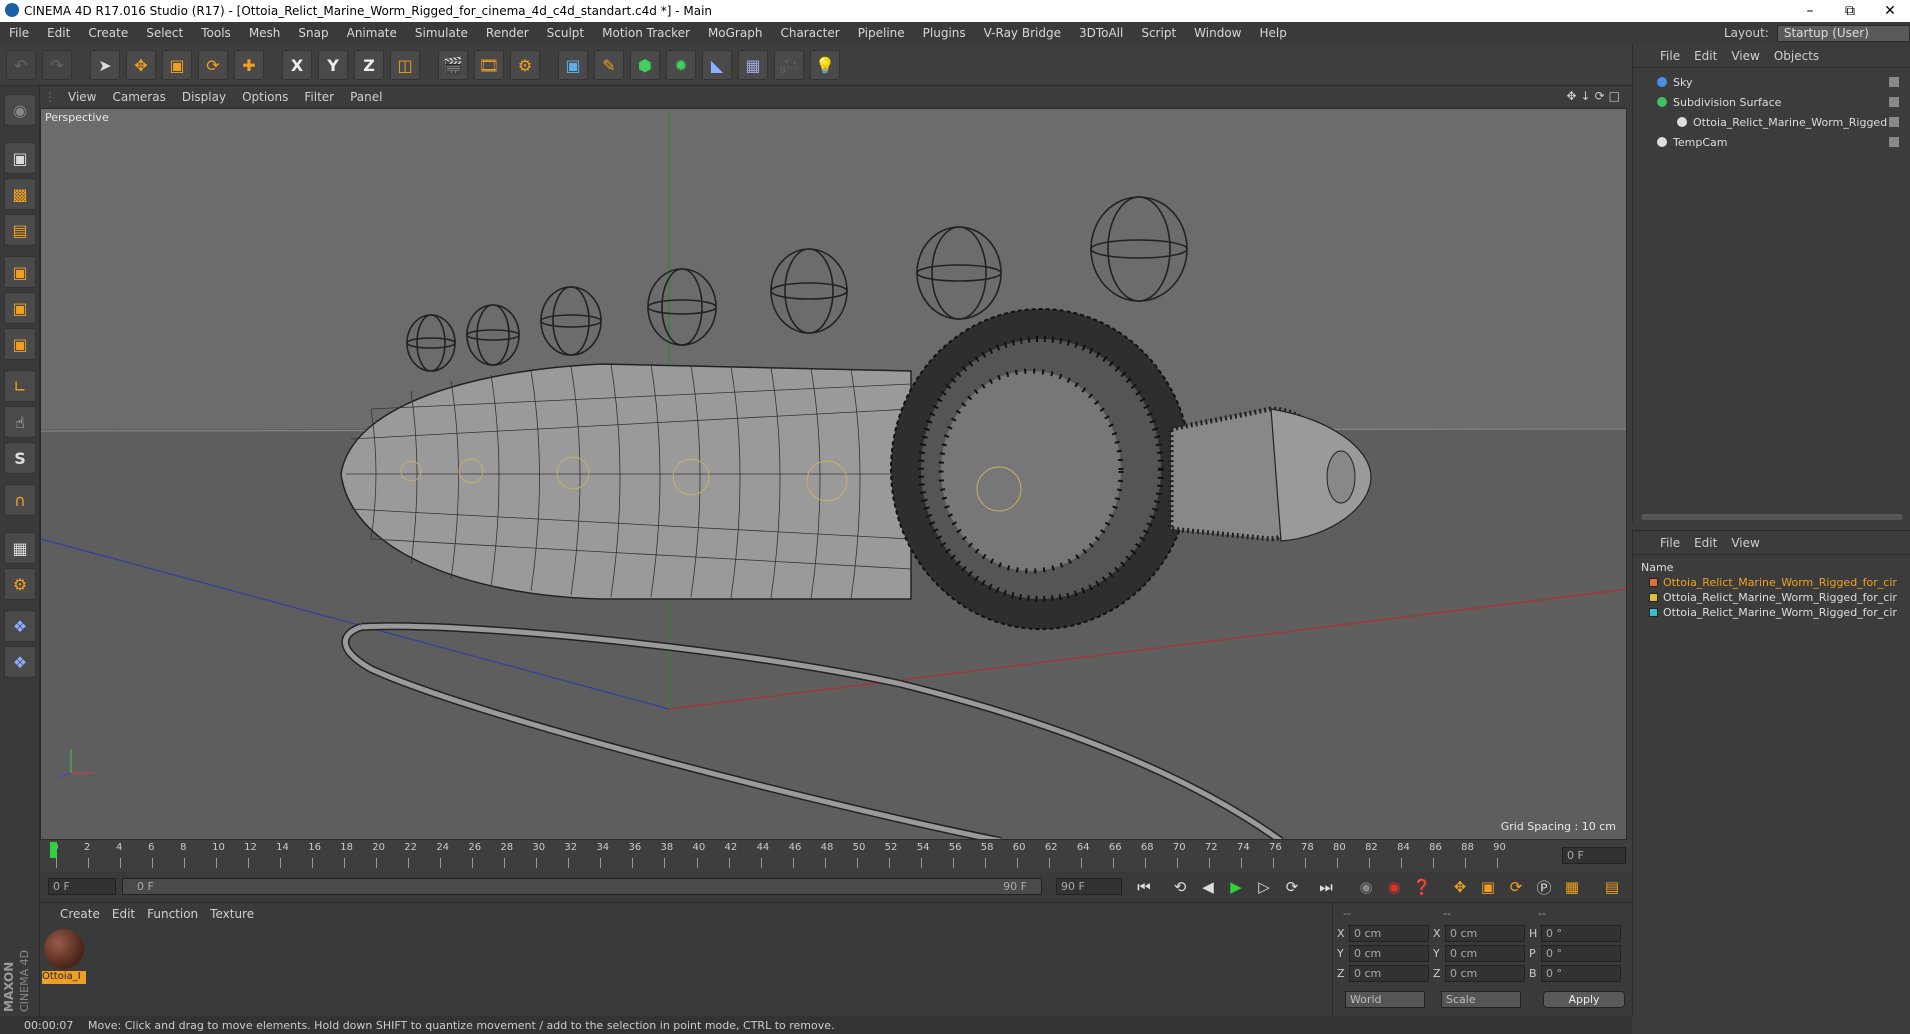 The image size is (1910, 1034). Describe the element at coordinates (64, 949) in the screenshot. I see `material-thumbnail` at that location.